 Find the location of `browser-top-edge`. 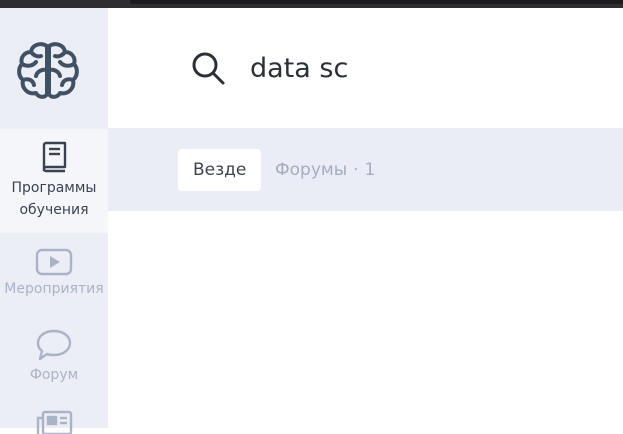

browser-top-edge is located at coordinates (311, 4).